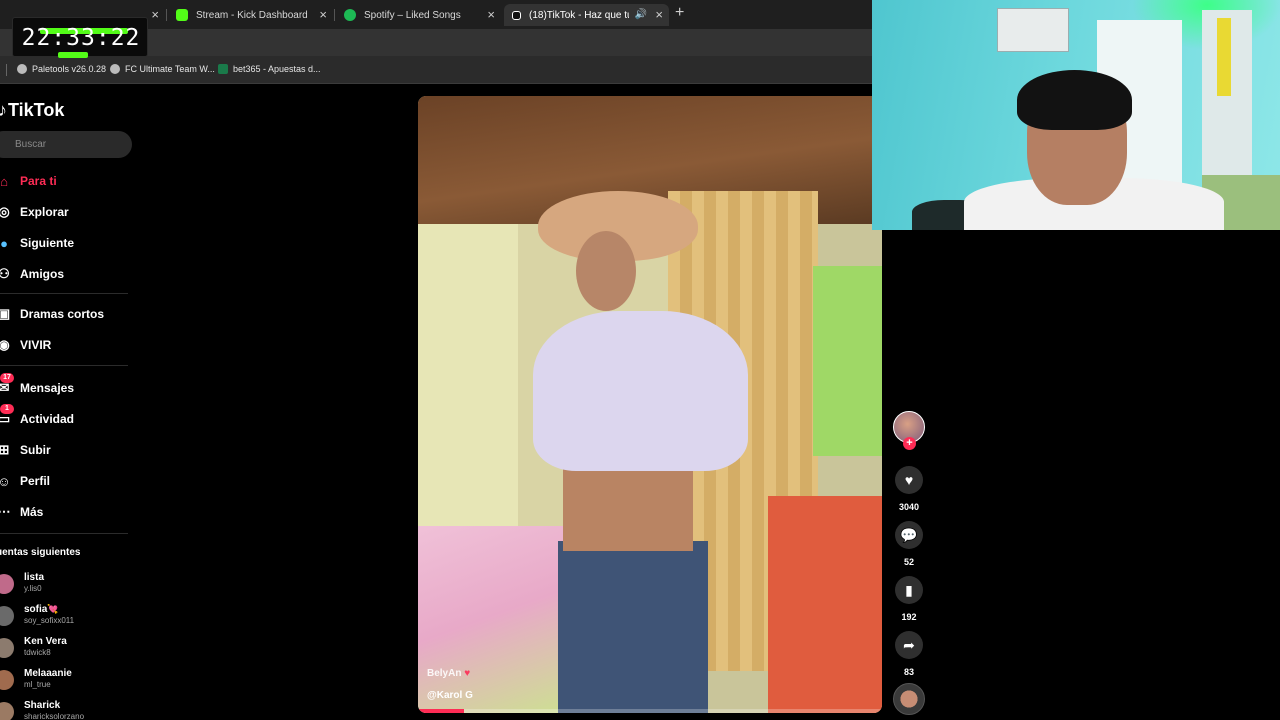 The width and height of the screenshot is (1280, 720). Describe the element at coordinates (5, 273) in the screenshot. I see `friends-icon: ⚇` at that location.